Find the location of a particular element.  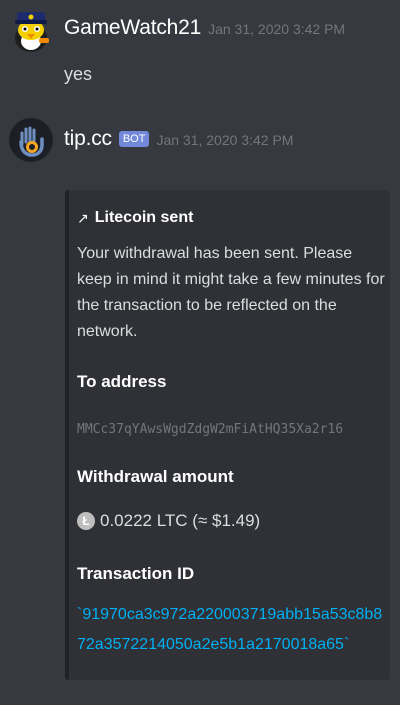

bot-avatar is located at coordinates (31, 140).